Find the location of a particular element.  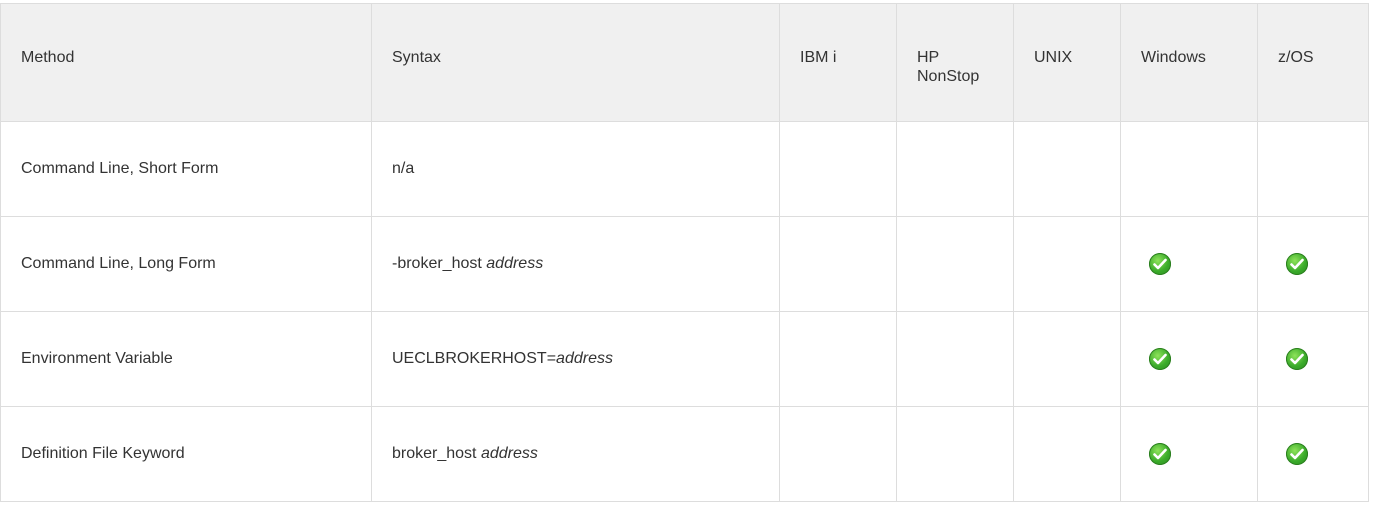

header-zos: z/OS is located at coordinates (1313, 62).